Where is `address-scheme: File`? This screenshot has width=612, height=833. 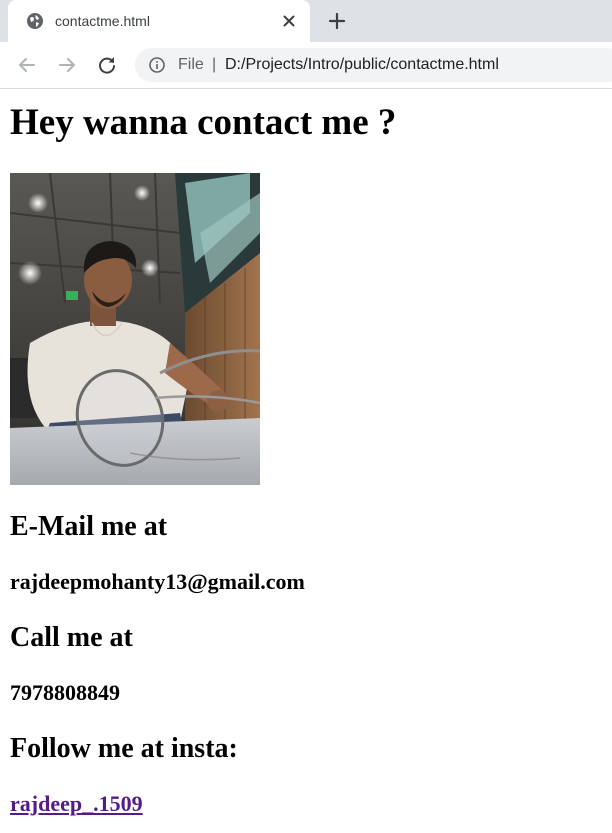 address-scheme: File is located at coordinates (191, 64).